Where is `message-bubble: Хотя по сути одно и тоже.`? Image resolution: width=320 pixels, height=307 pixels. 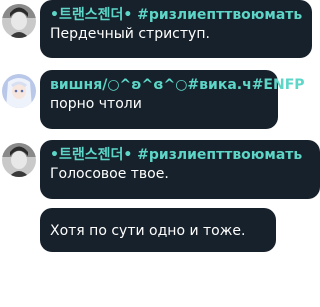
message-bubble: Хотя по сути одно и тоже. is located at coordinates (158, 230).